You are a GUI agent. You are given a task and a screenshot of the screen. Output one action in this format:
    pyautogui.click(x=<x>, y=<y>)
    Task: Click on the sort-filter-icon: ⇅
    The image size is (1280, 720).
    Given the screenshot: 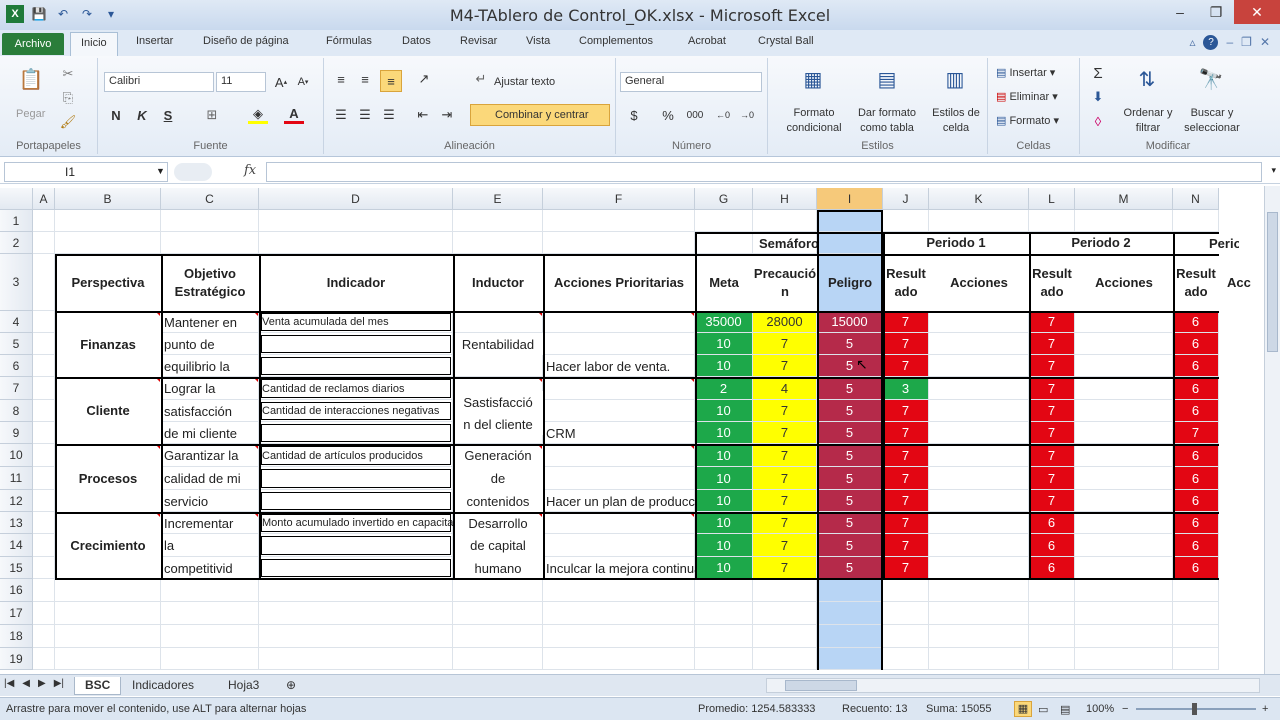 What is the action you would take?
    pyautogui.click(x=1147, y=79)
    